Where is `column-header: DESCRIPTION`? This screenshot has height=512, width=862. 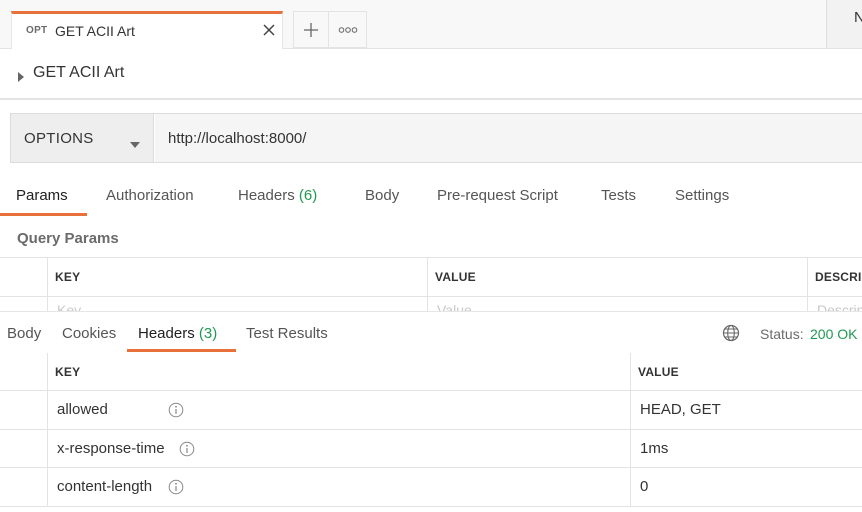
column-header: DESCRIPTION is located at coordinates (838, 277).